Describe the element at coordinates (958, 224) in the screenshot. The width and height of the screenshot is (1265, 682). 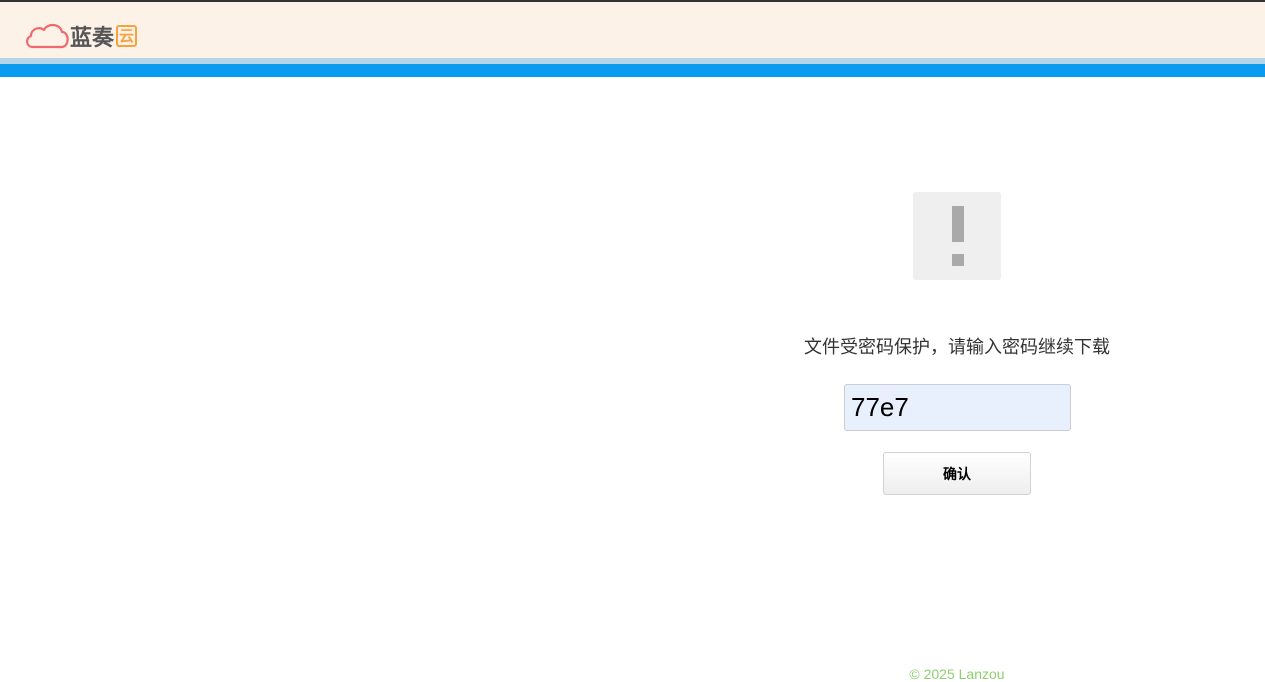
I see `exclamation-bar` at that location.